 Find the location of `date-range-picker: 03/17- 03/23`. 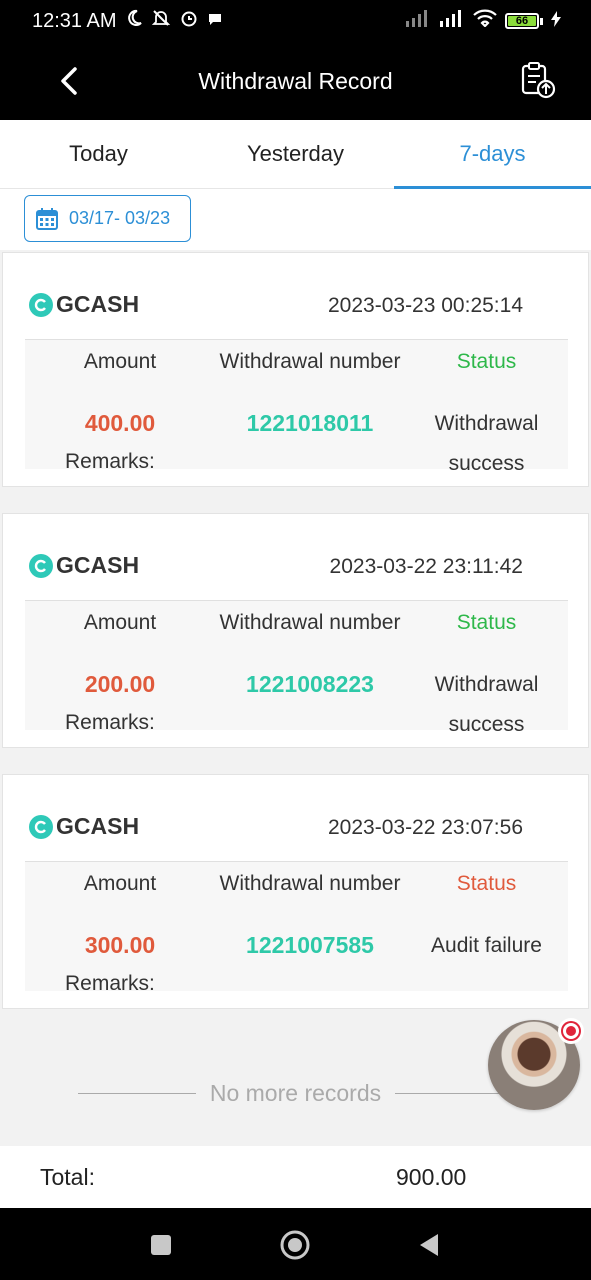

date-range-picker: 03/17- 03/23 is located at coordinates (107, 218).